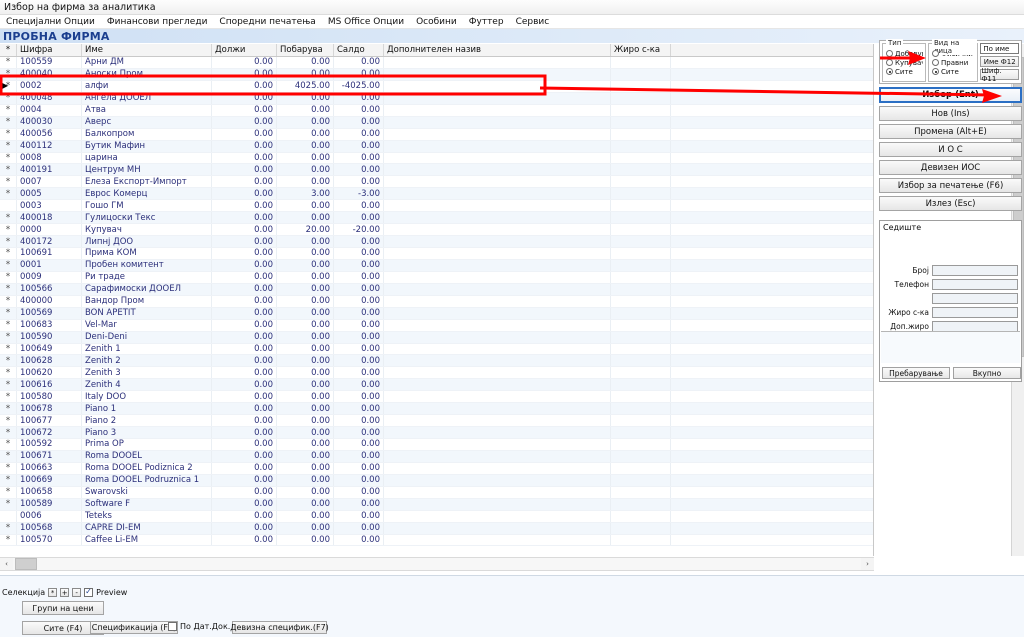 The width and height of the screenshot is (1024, 637). I want to click on select-button: Избор (Ent), so click(950, 95).